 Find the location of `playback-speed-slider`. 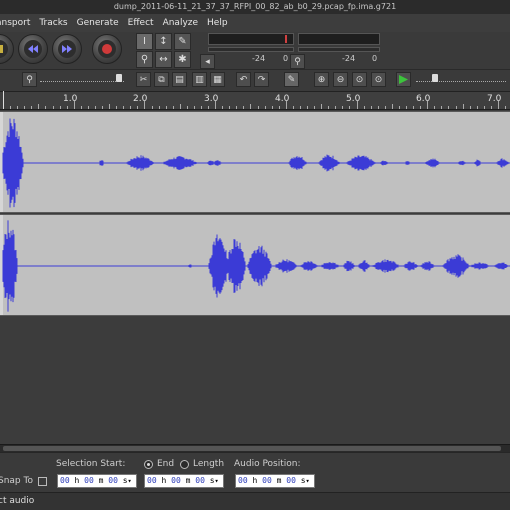

playback-speed-slider is located at coordinates (461, 78).